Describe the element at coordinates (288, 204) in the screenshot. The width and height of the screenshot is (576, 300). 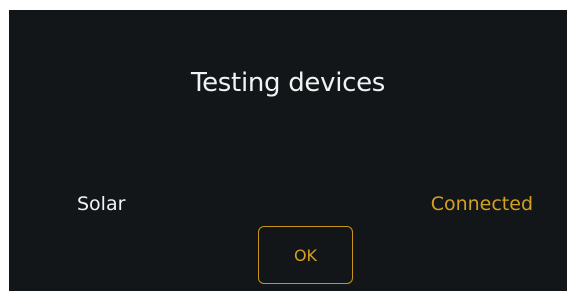
I see `device-row-solar: Solar Connected` at that location.